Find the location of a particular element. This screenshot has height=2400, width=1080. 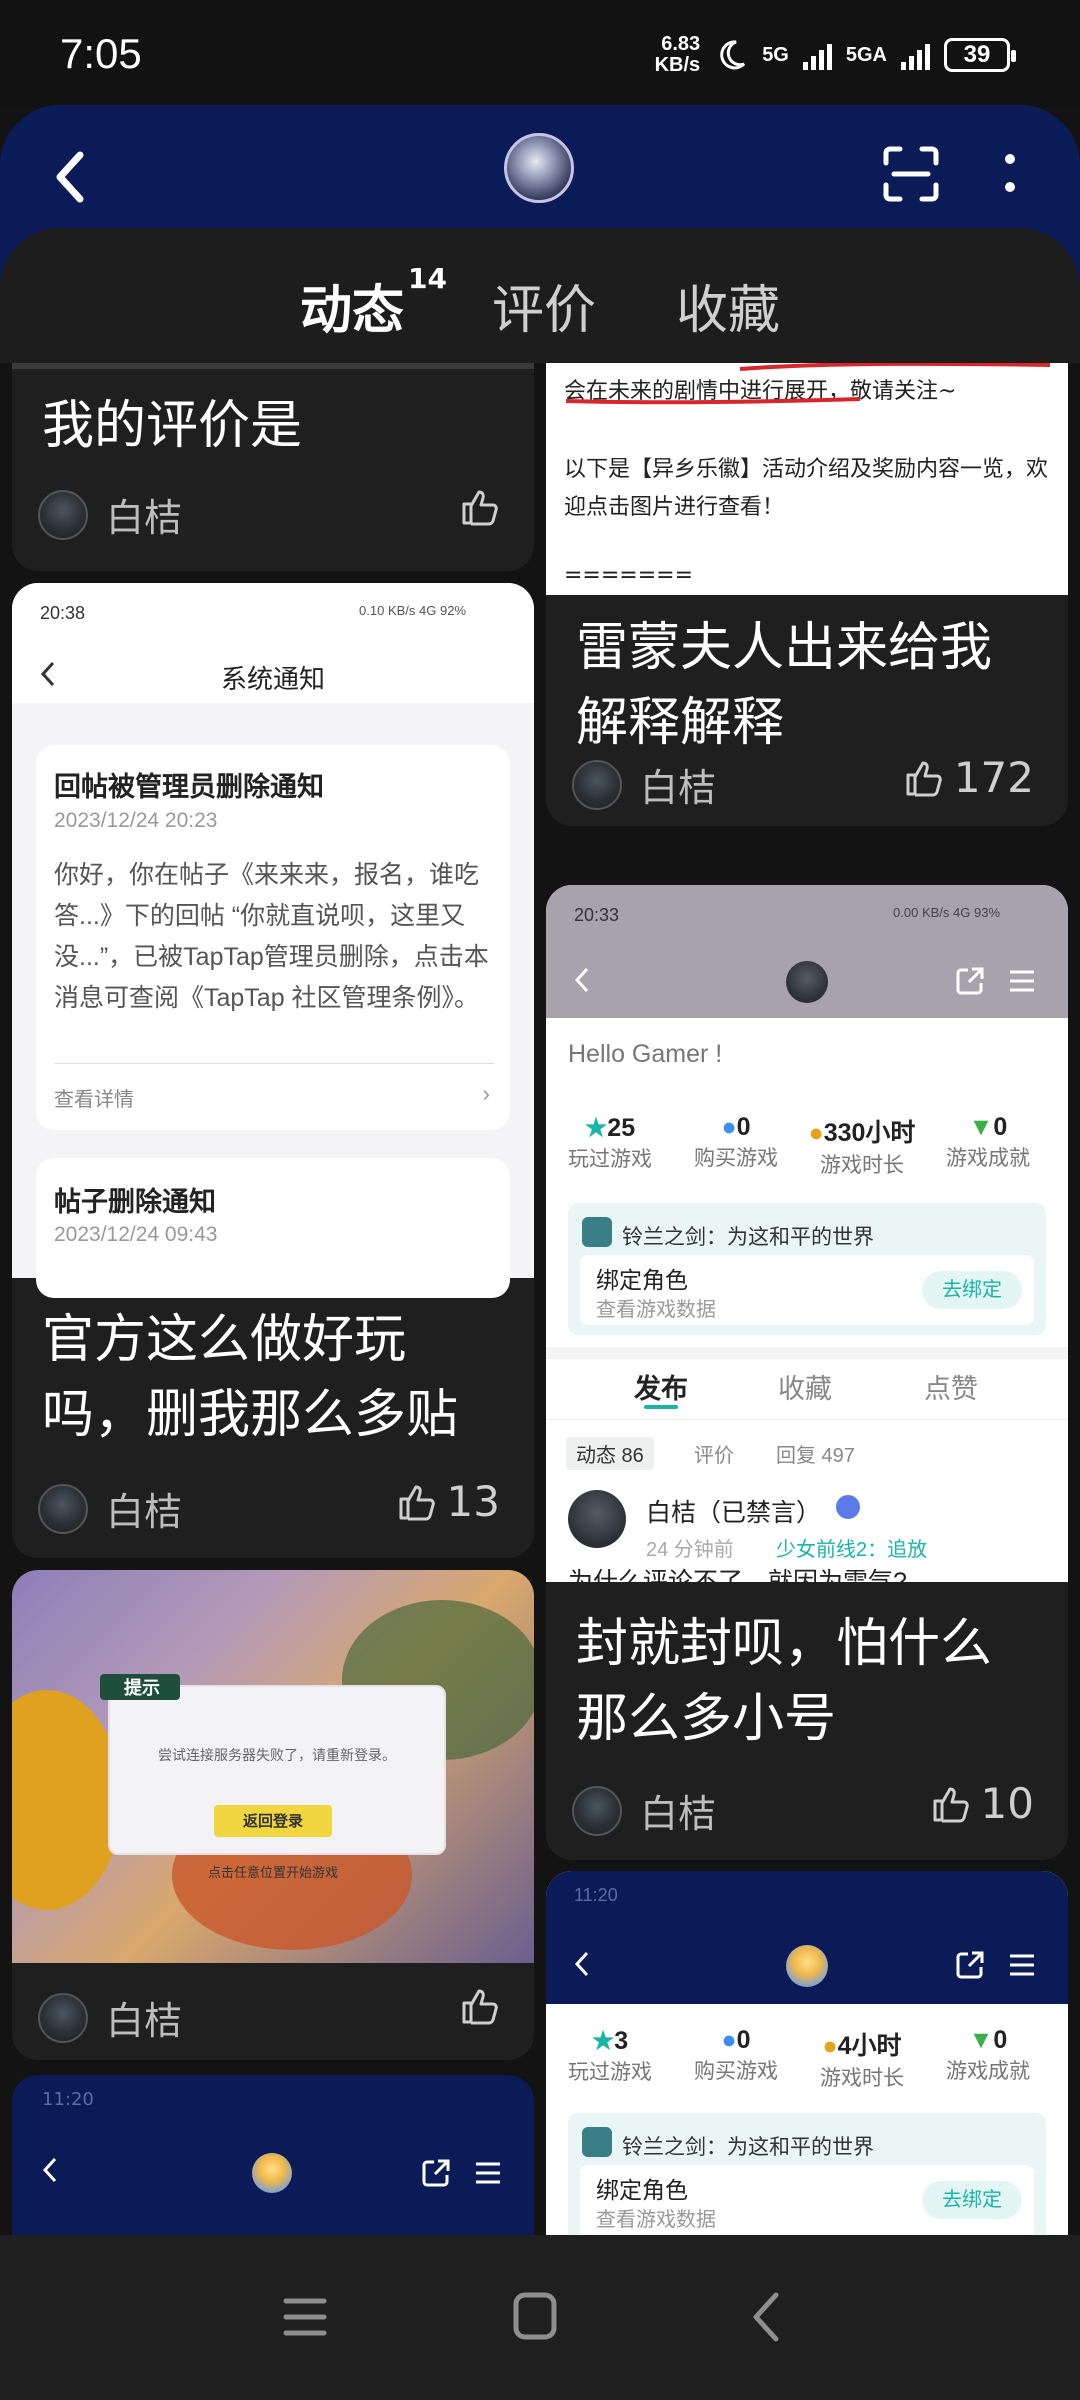

system-nav-bar is located at coordinates (540, 2317).